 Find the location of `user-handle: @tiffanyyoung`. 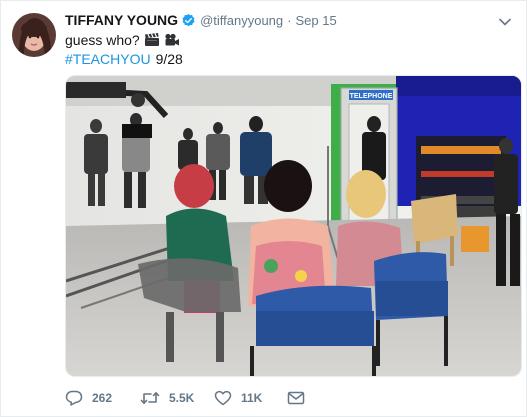

user-handle: @tiffanyyoung is located at coordinates (241, 20).